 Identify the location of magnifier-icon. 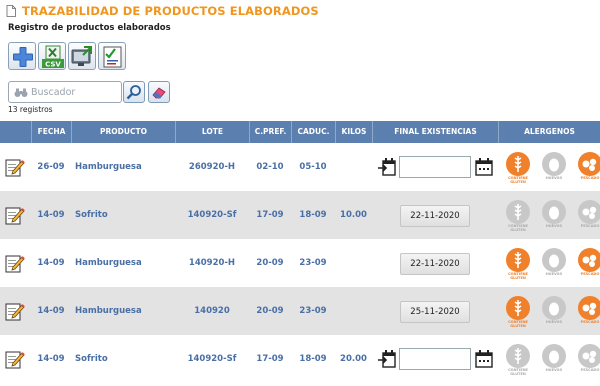
(133, 92).